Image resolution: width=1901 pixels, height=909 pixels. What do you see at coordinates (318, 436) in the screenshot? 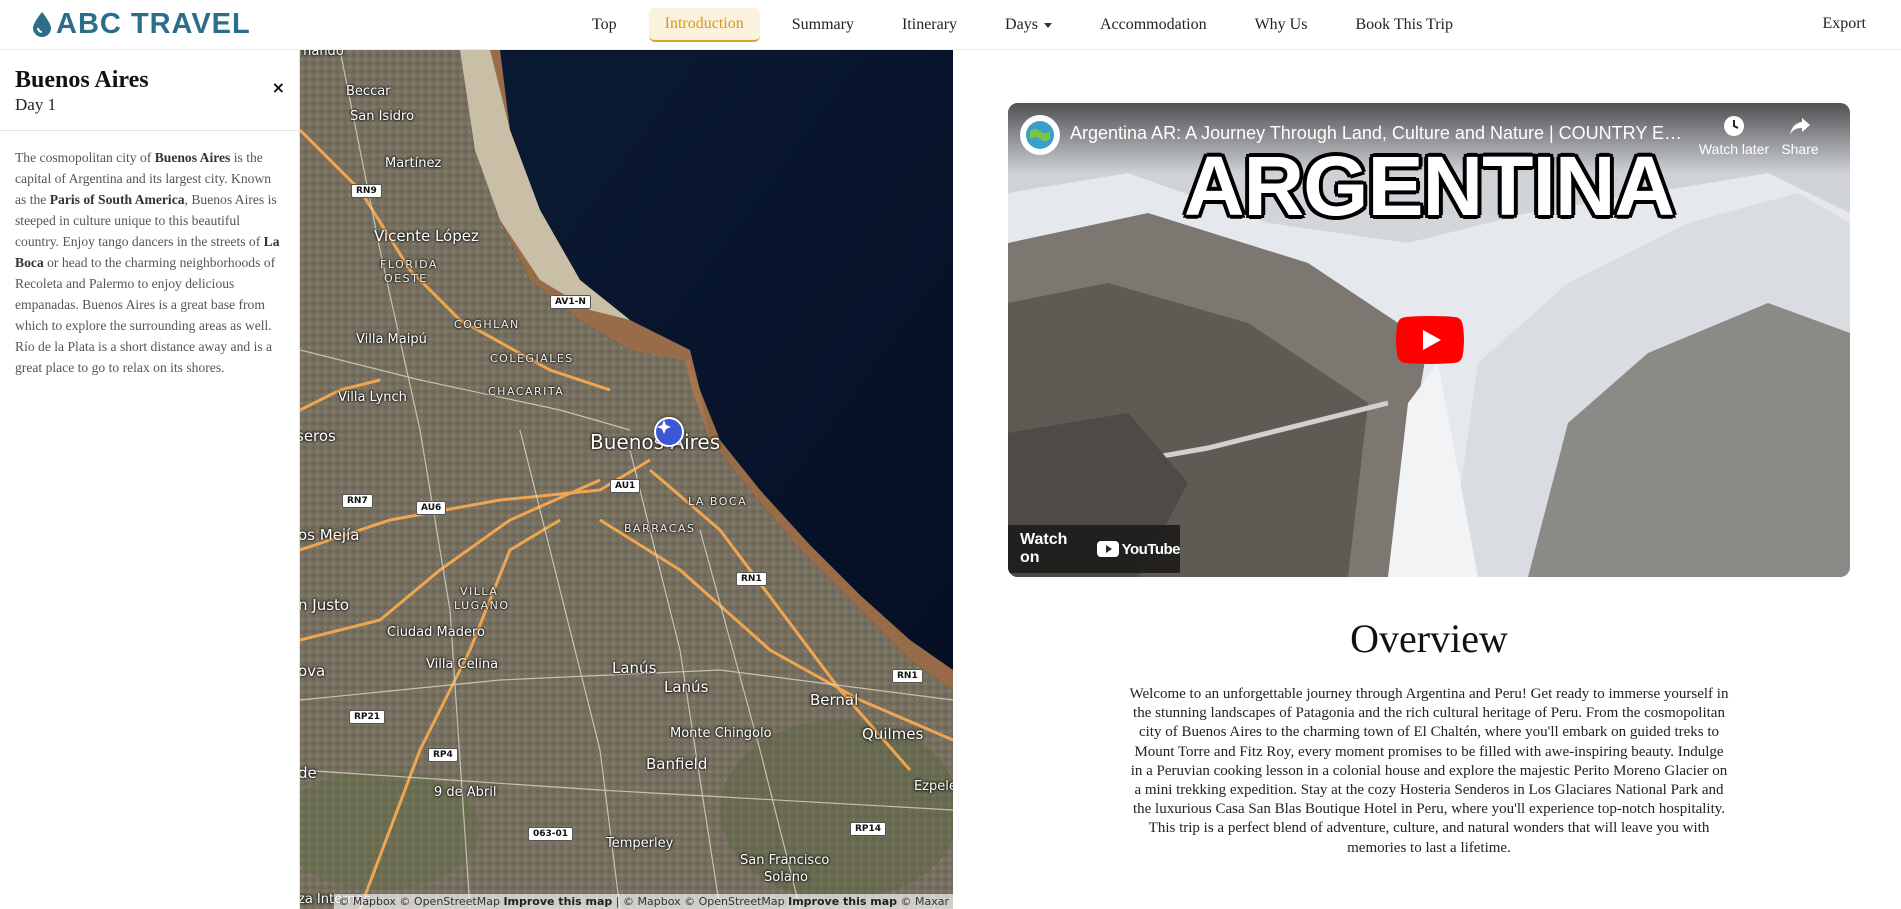
I see `map-label: seros` at bounding box center [318, 436].